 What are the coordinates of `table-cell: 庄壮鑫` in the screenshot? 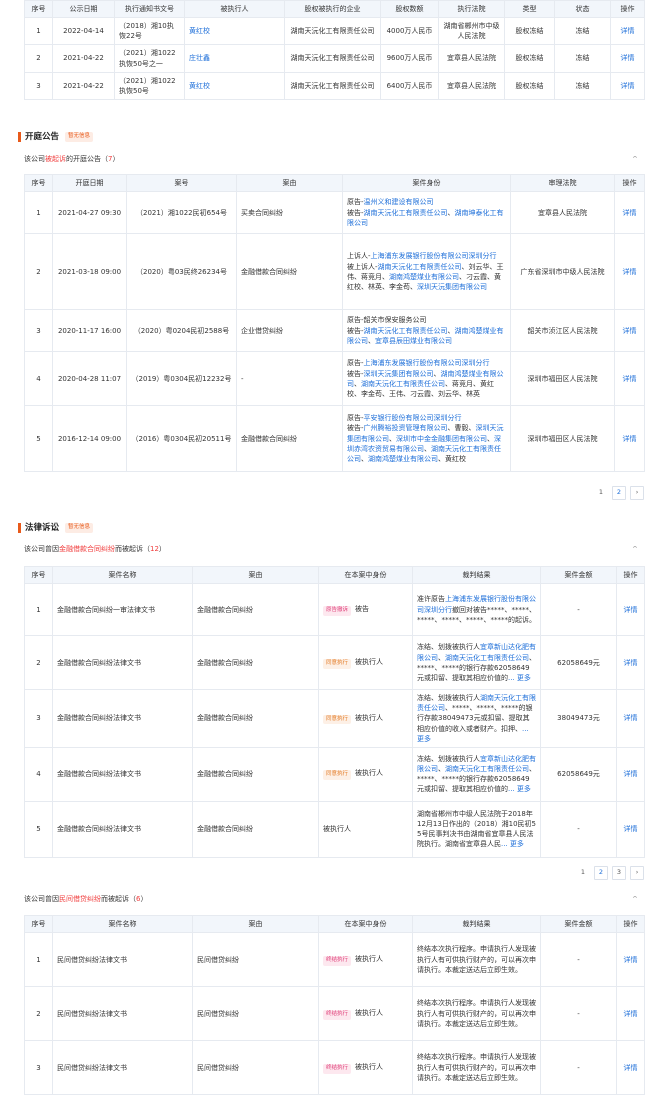 It's located at (234, 58).